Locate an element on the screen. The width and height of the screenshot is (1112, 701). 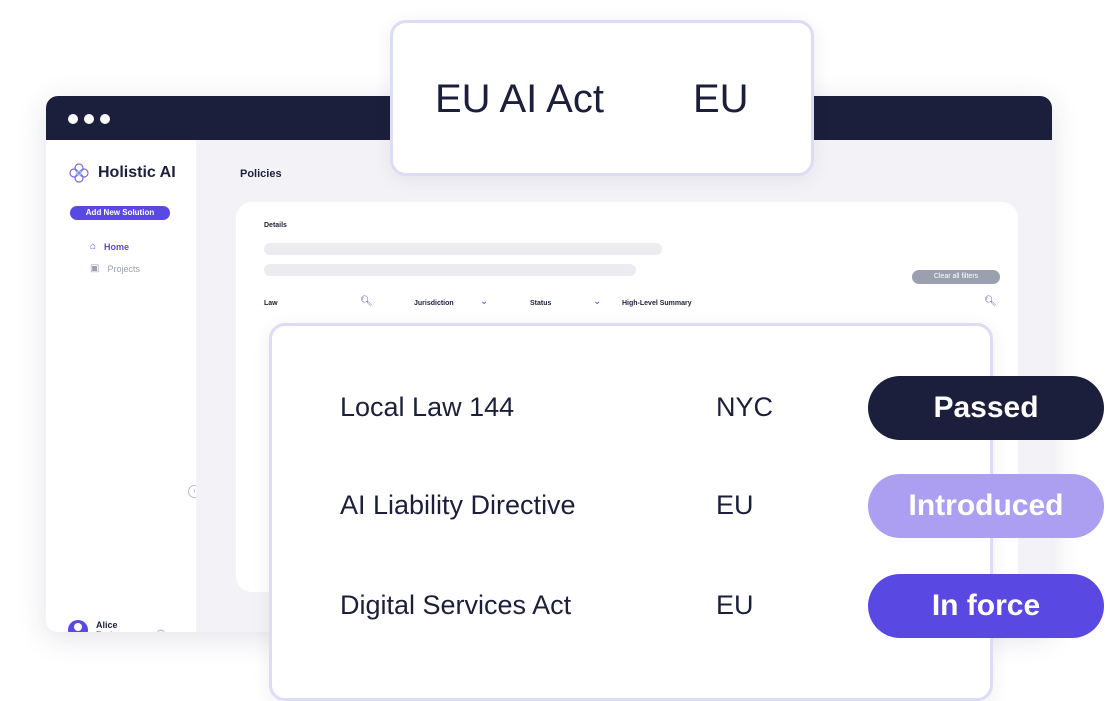
home-icon: ⌂ is located at coordinates (93, 246).